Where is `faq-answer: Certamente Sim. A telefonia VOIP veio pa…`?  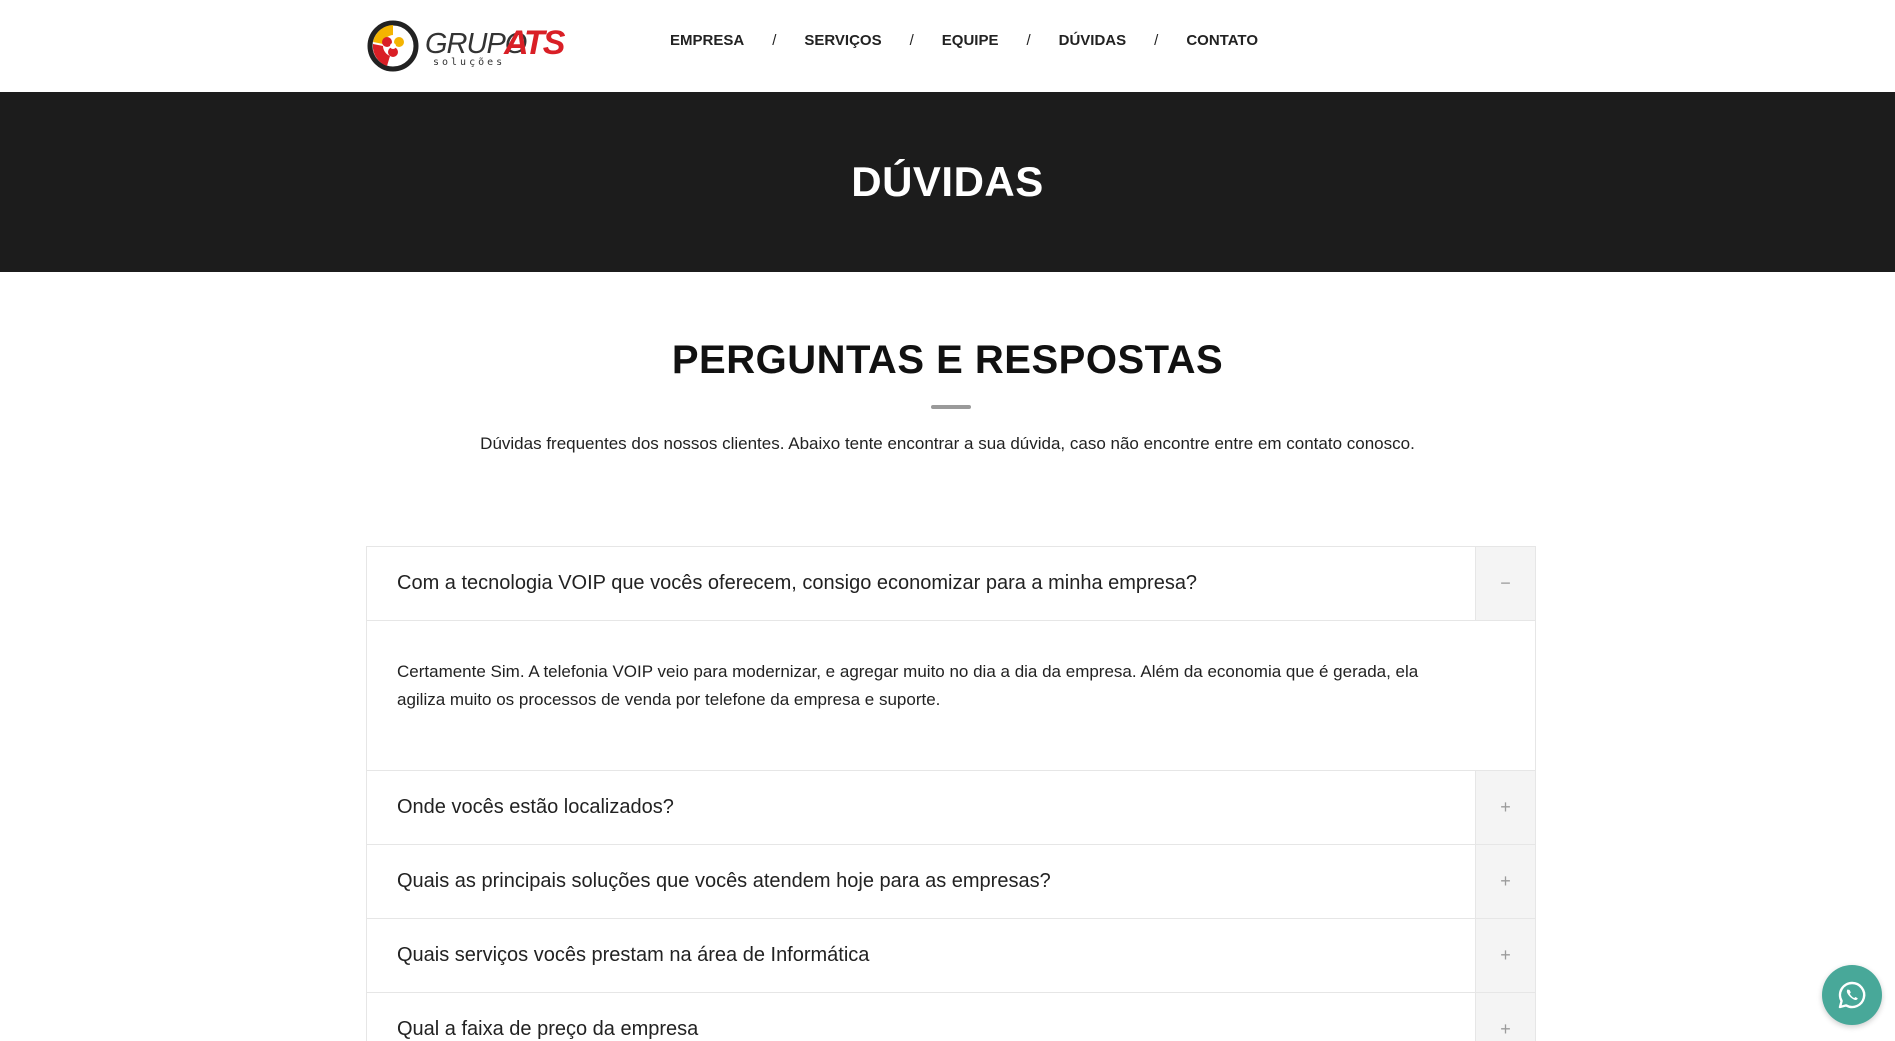
faq-answer: Certamente Sim. A telefonia VOIP veio pa… is located at coordinates (908, 685).